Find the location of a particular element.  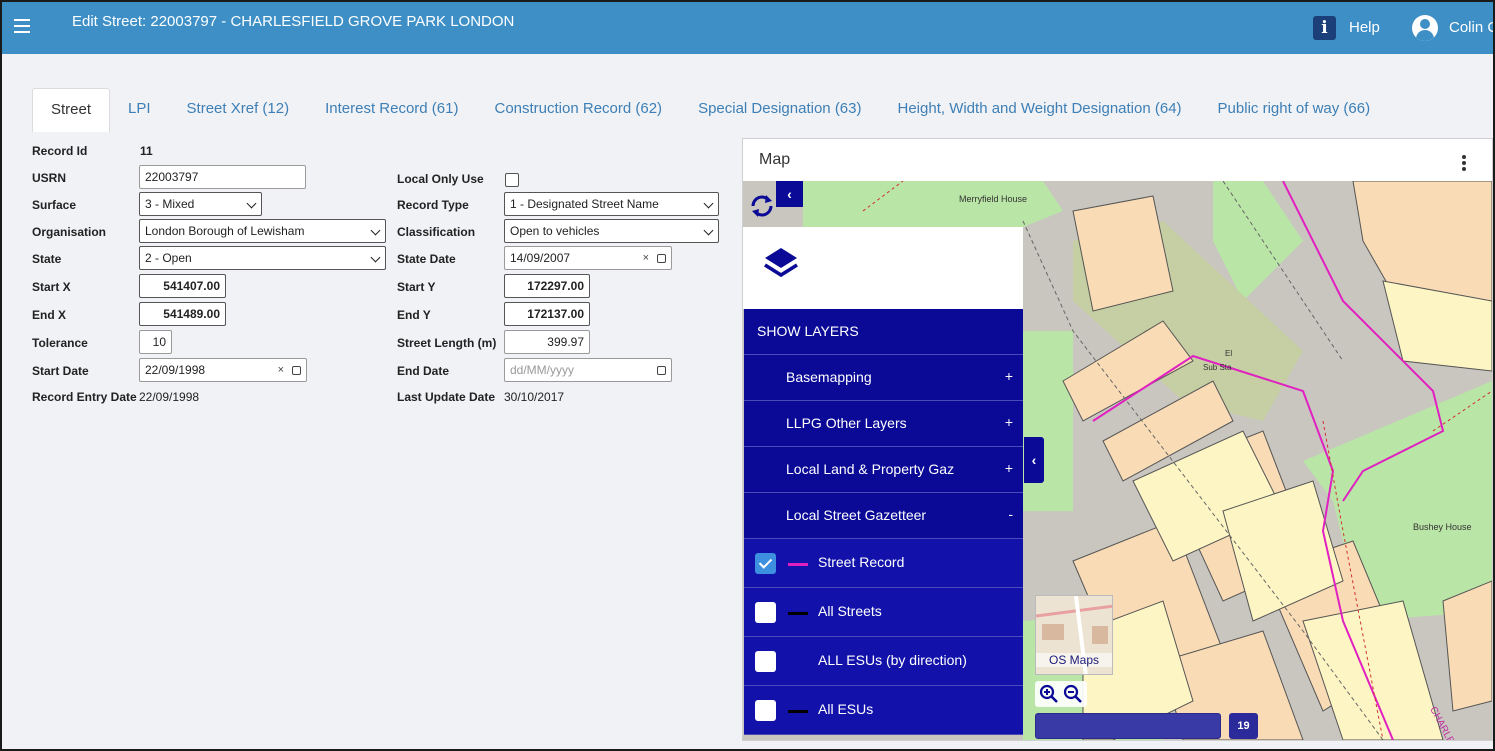

state-date-input: 14/09/2007 × is located at coordinates (588, 258).